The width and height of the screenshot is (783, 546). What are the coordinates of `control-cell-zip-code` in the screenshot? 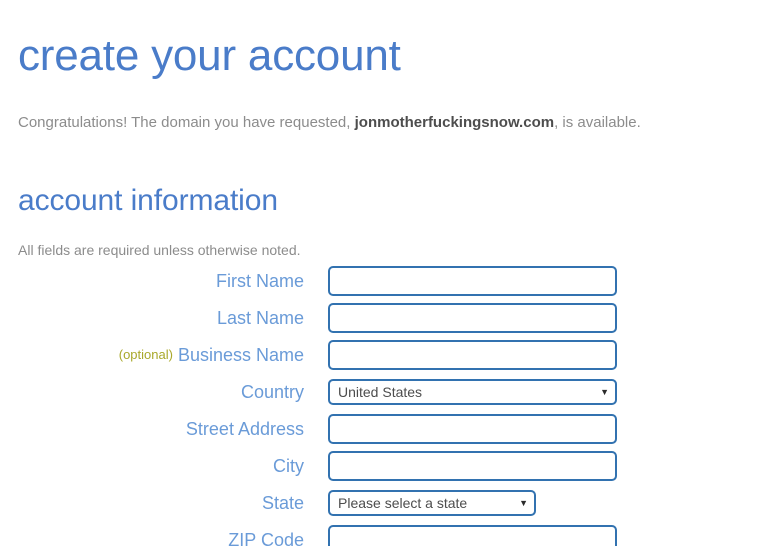 It's located at (472, 534).